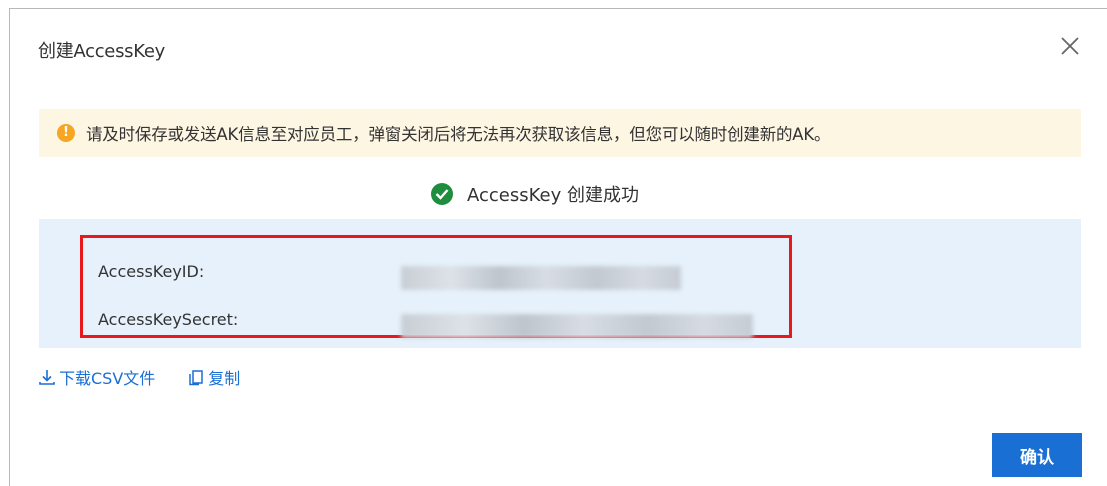 The height and width of the screenshot is (486, 1107). Describe the element at coordinates (442, 194) in the screenshot. I see `check-circle-icon` at that location.